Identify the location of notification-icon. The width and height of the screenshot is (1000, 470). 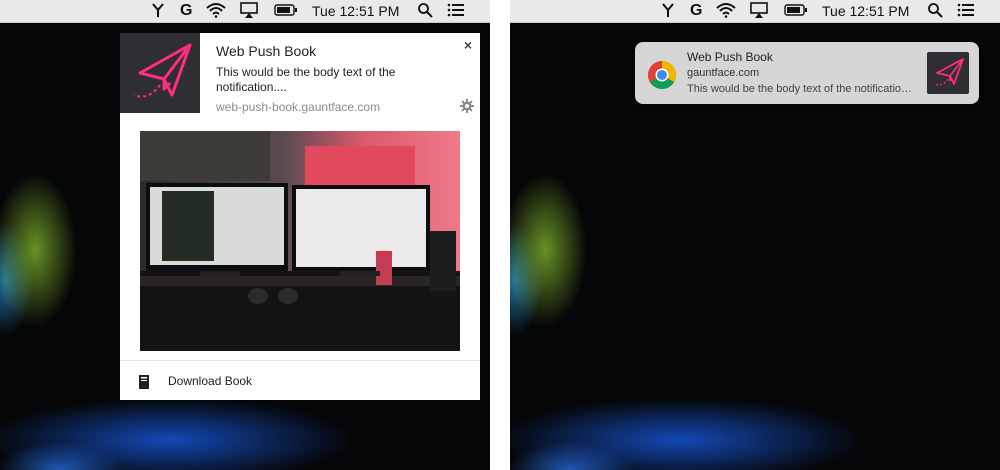
(160, 73).